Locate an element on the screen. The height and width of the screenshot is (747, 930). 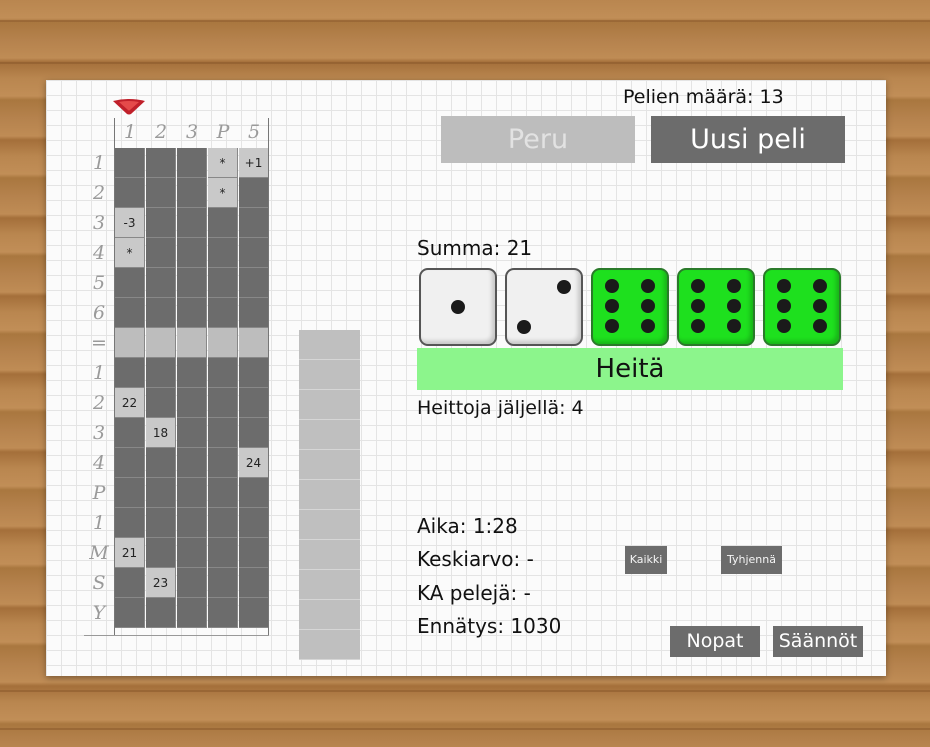
undo-button: Peru is located at coordinates (538, 139).